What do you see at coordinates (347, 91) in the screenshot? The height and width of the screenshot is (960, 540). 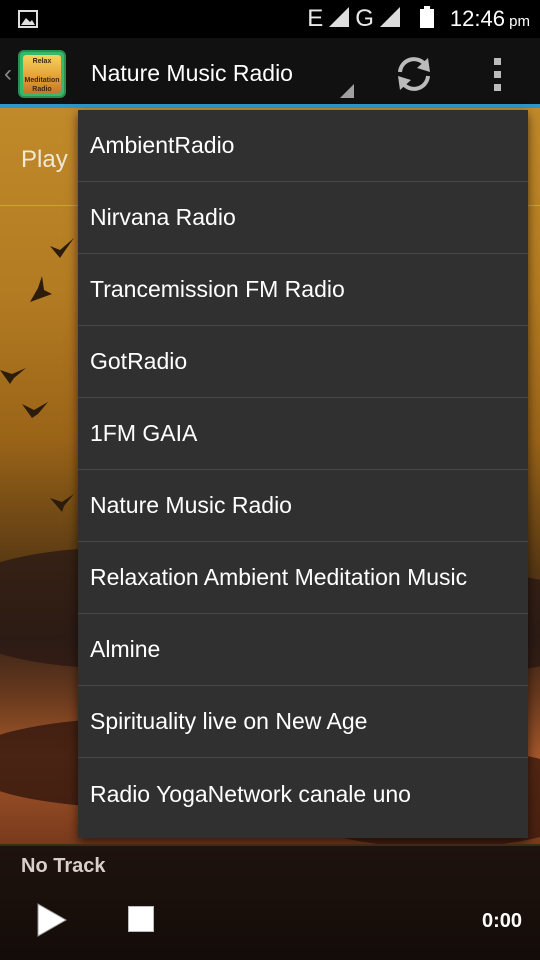 I see `spinner-arrow-icon` at bounding box center [347, 91].